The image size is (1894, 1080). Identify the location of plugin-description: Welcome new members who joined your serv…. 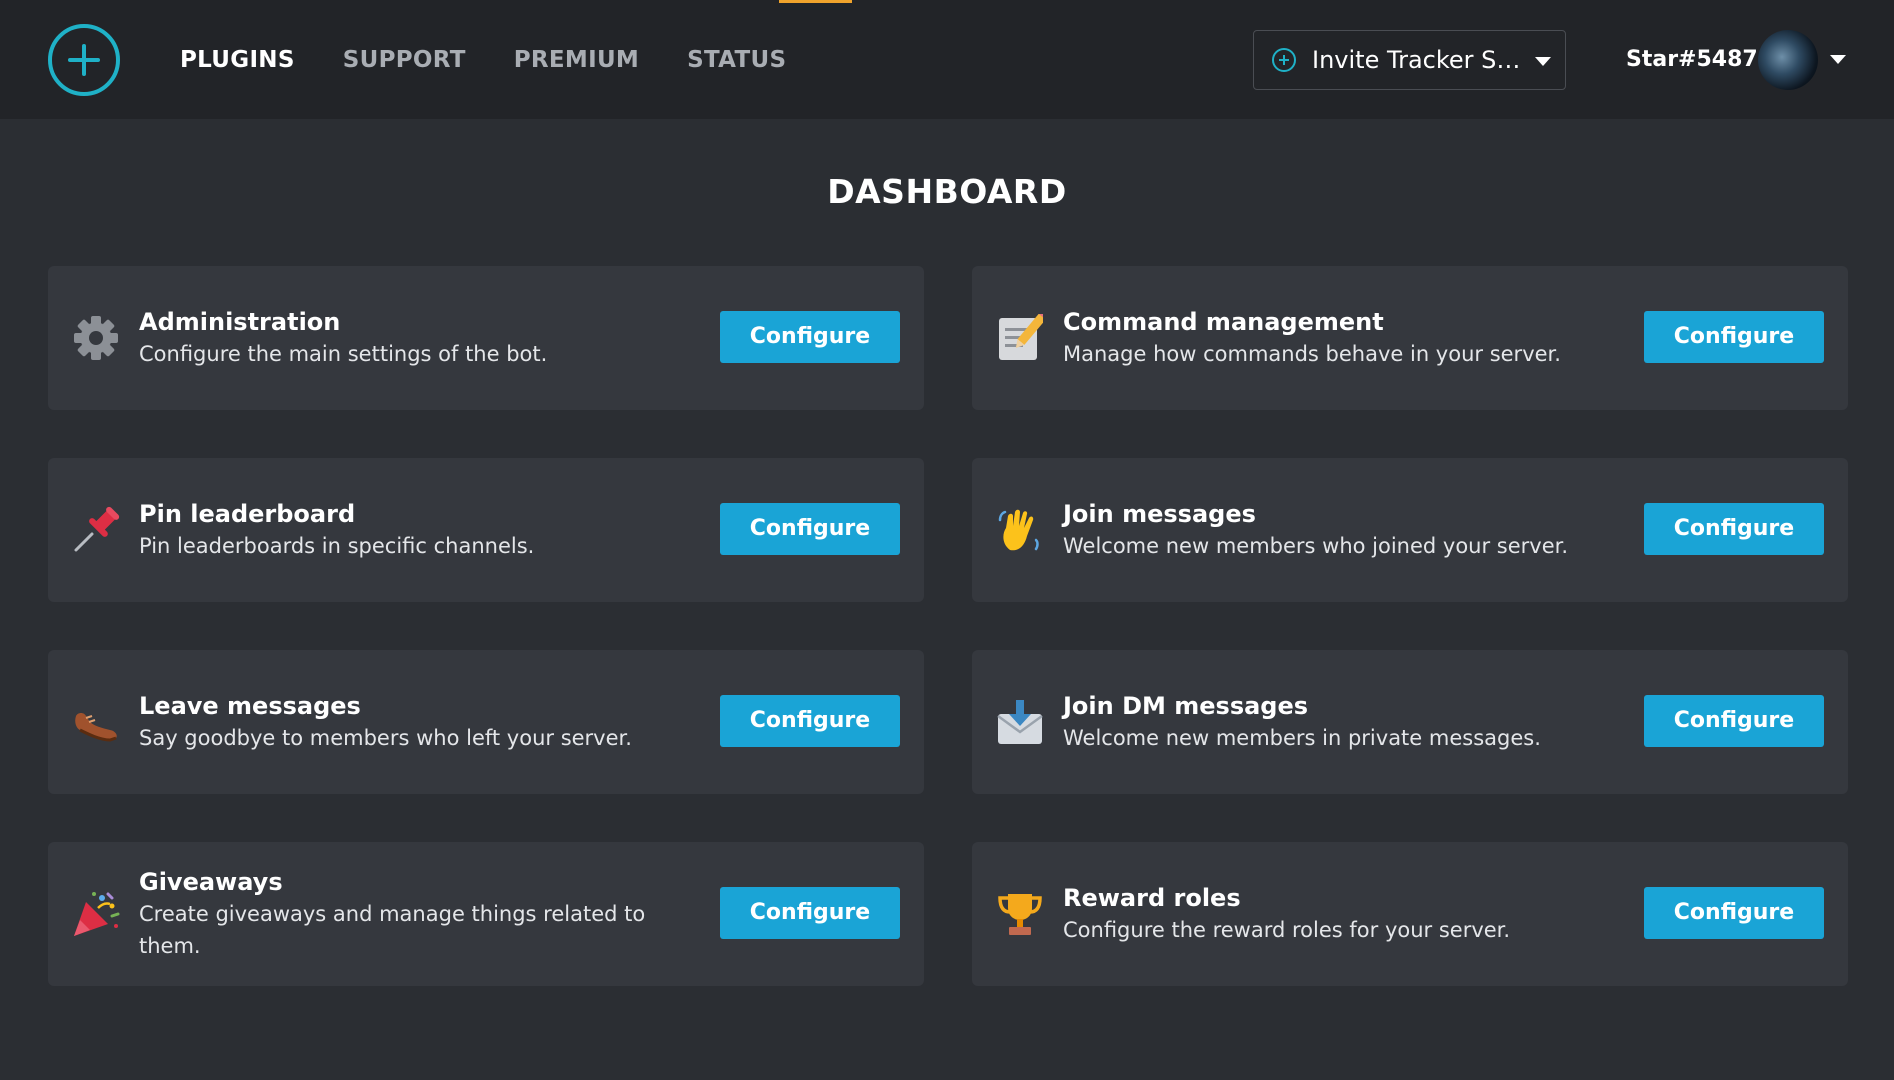
(1316, 546).